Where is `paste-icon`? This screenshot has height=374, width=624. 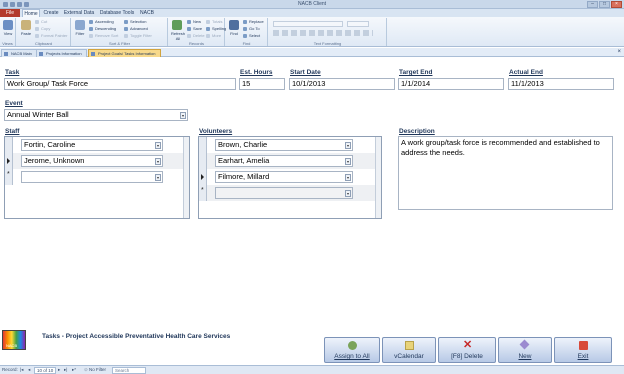
paste-icon is located at coordinates (26, 25).